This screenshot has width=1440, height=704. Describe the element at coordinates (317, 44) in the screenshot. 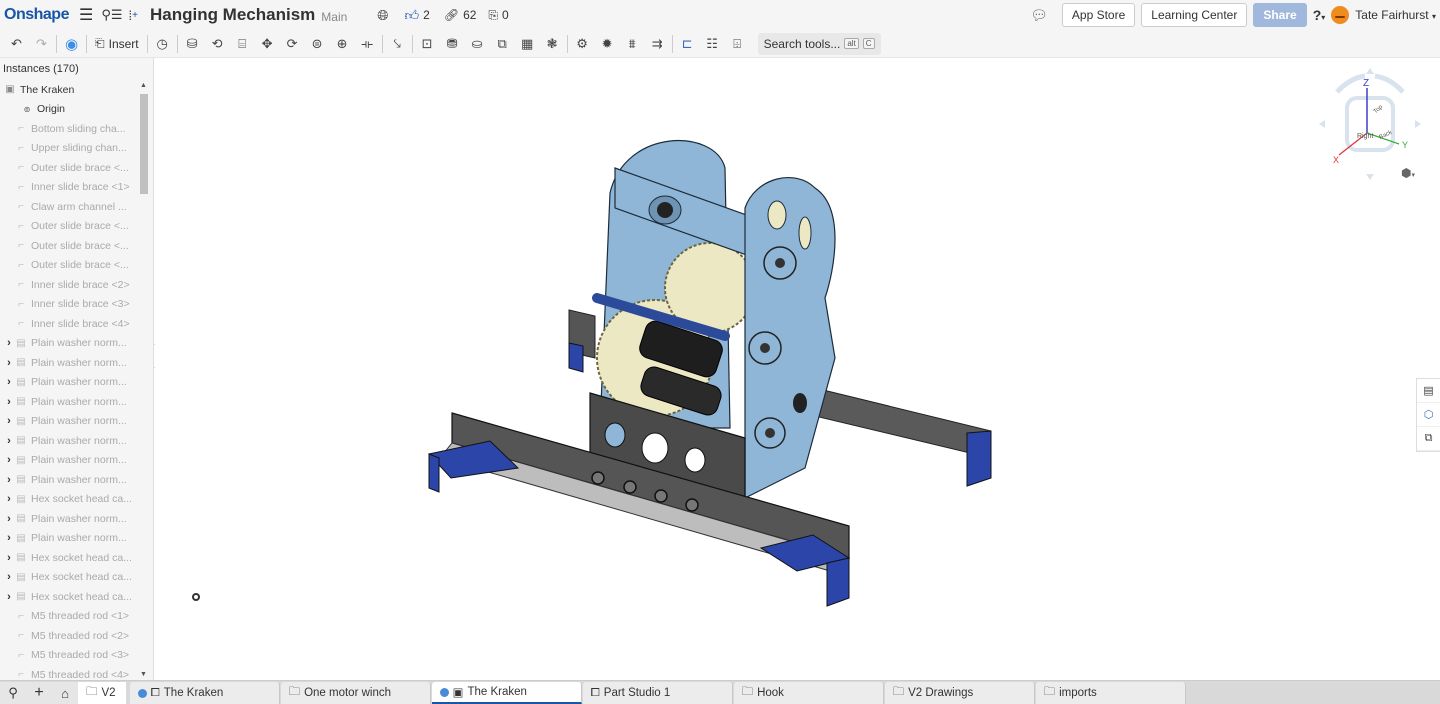

I see `pin-slot-mate-icon: ⊜` at that location.